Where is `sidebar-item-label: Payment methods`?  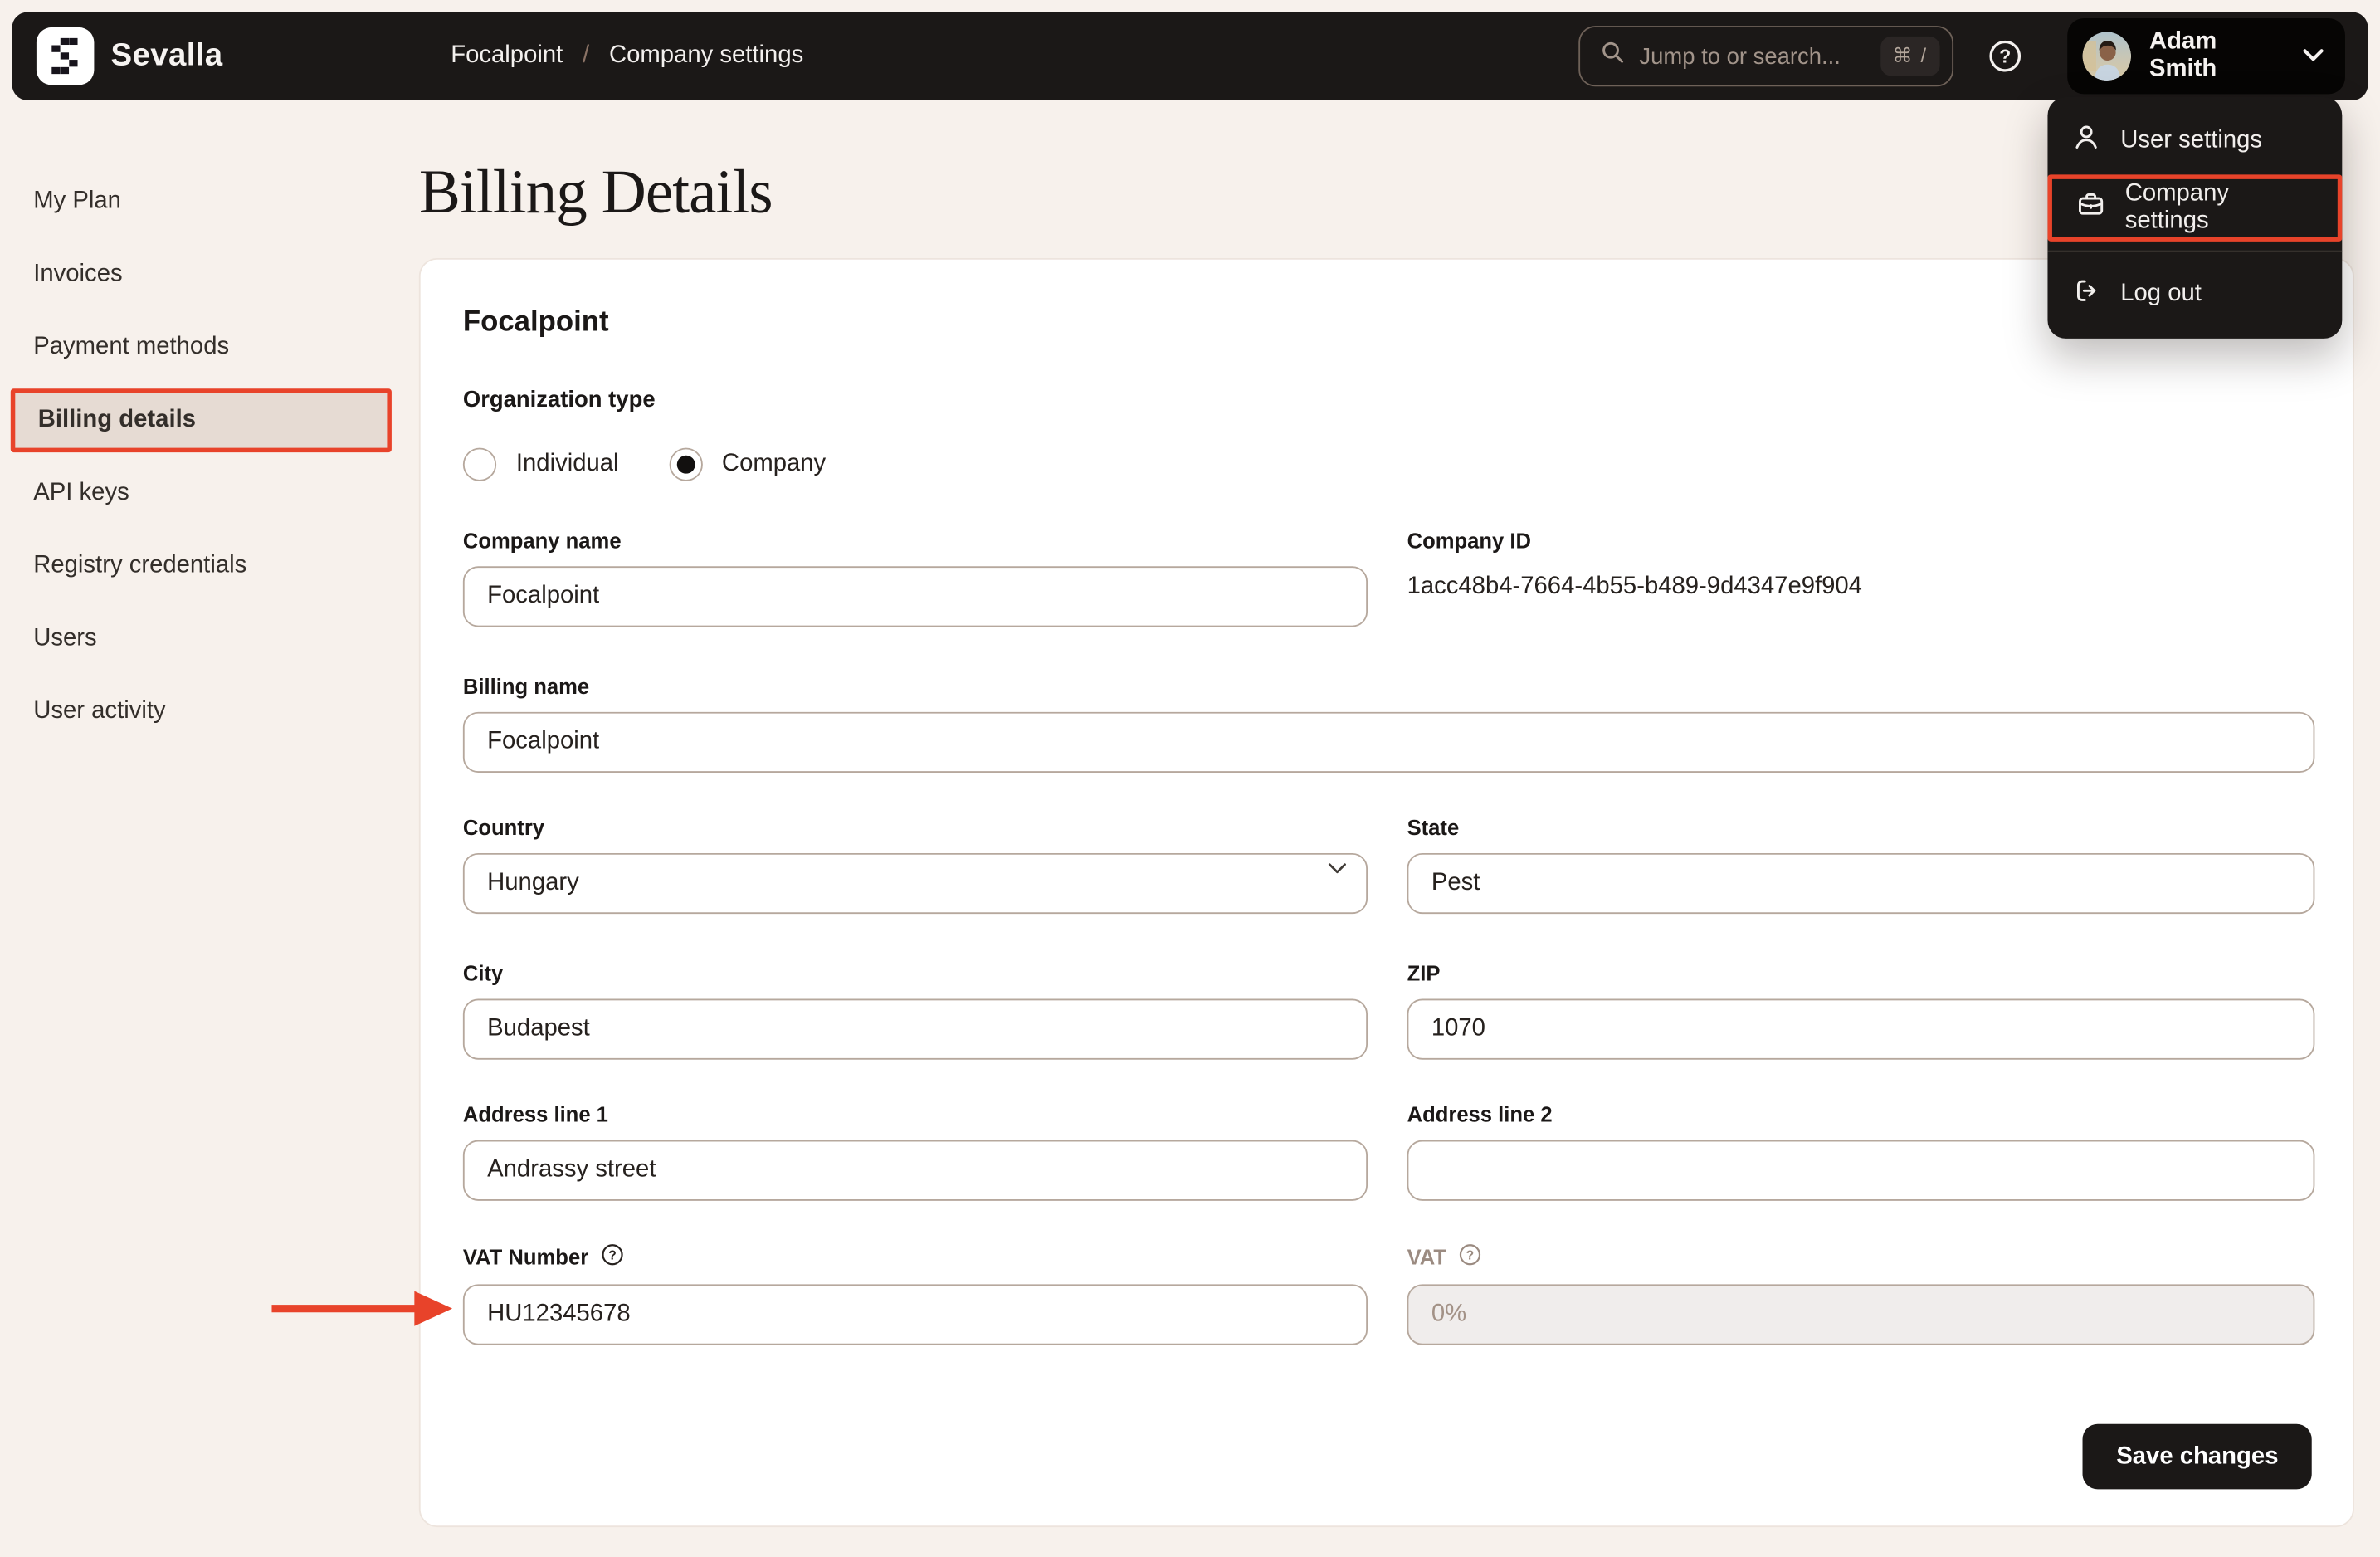
sidebar-item-label: Payment methods is located at coordinates (131, 347).